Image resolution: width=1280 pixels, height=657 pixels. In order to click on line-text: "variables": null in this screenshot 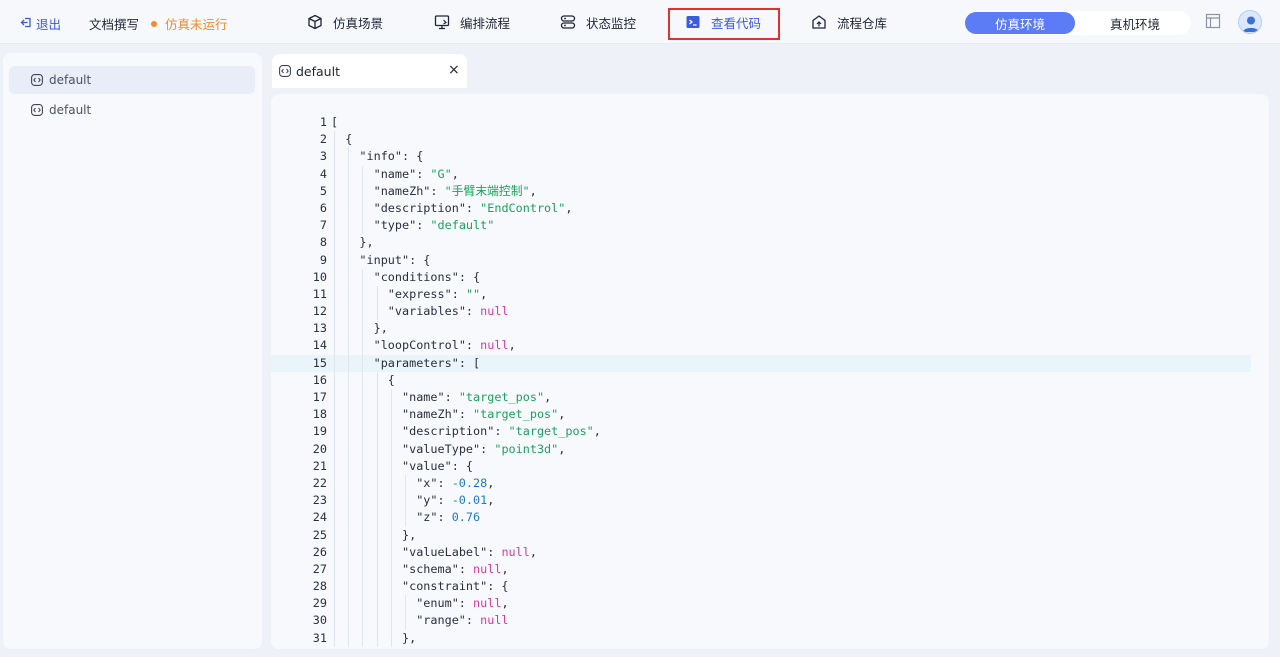, I will do `click(448, 311)`.